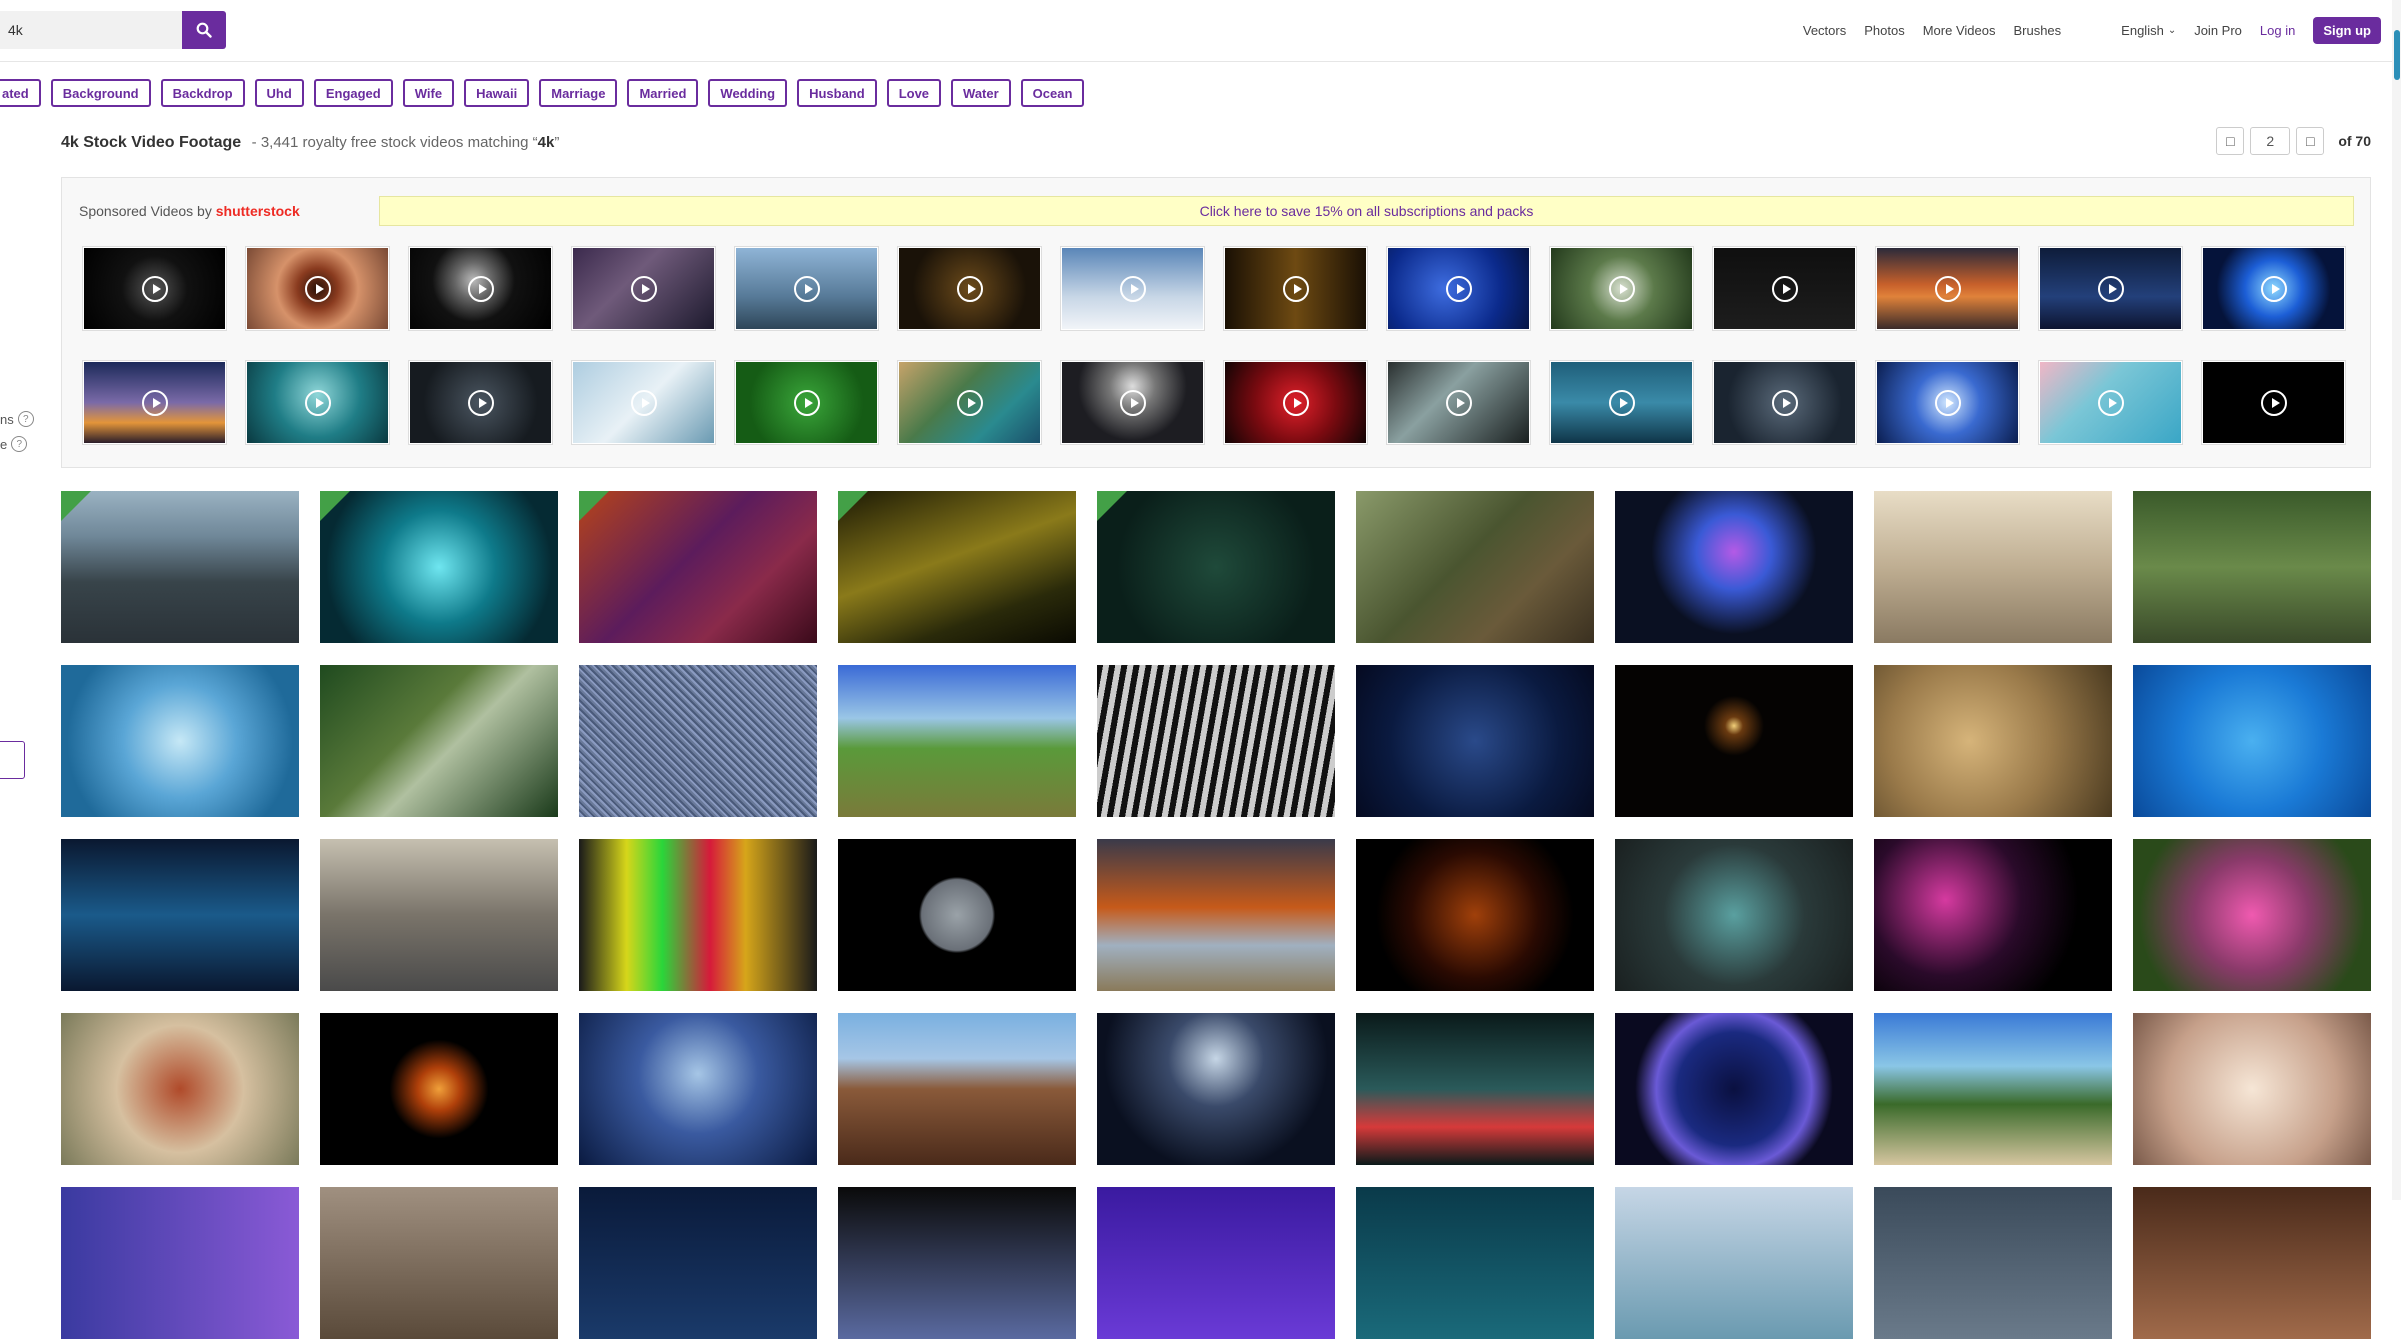 Image resolution: width=2401 pixels, height=1339 pixels. I want to click on video-thumbnail-palm-beach, so click(1993, 1089).